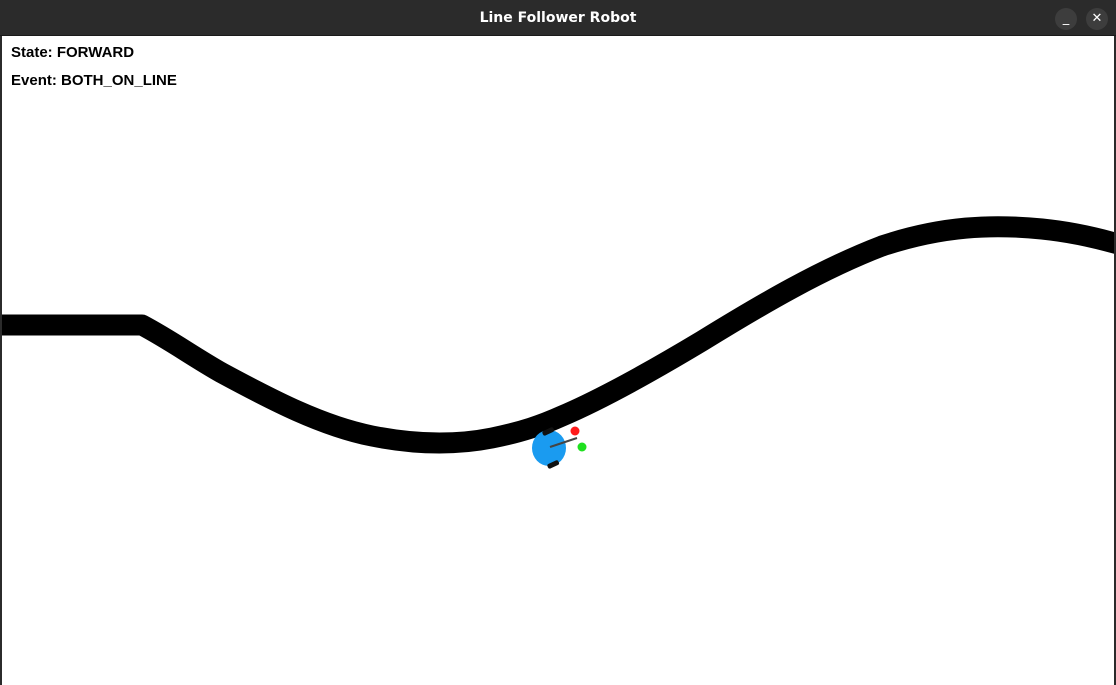 The image size is (1116, 685). Describe the element at coordinates (582, 447) in the screenshot. I see `sensor-right` at that location.